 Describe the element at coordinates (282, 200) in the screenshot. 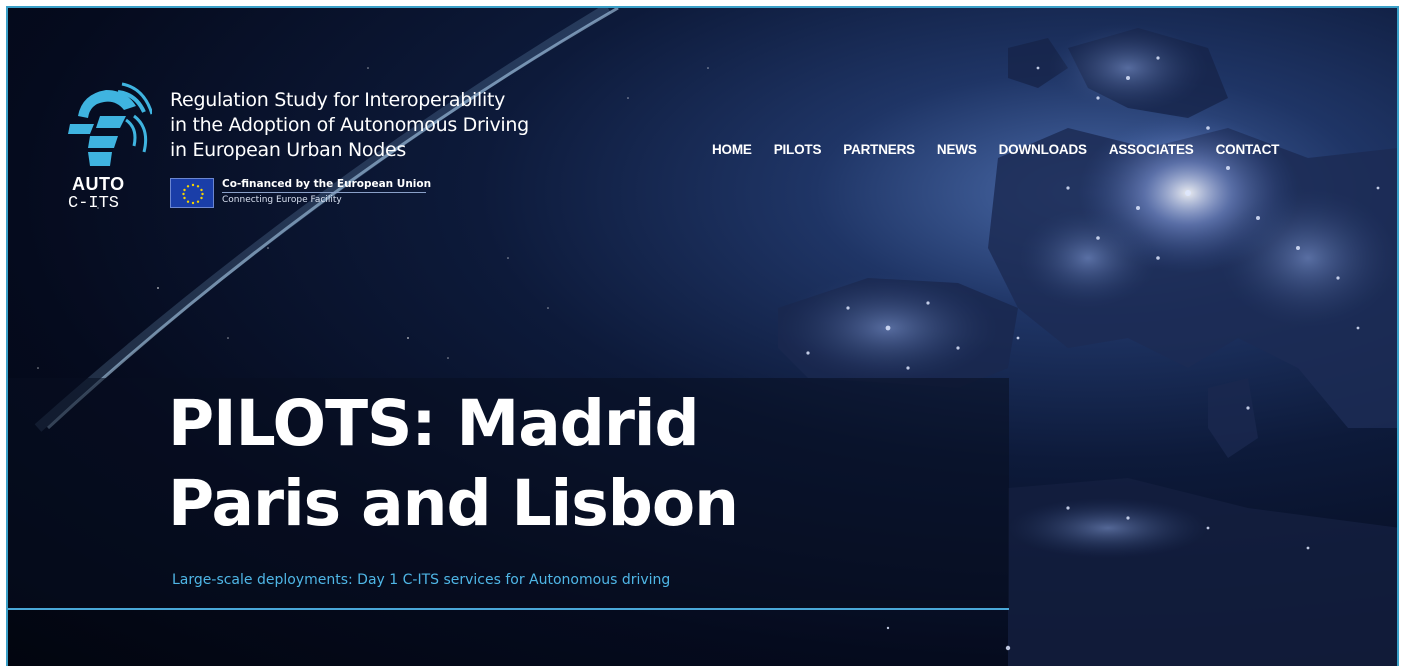

I see `eu-cef-text: Connecting Europe Facility` at that location.